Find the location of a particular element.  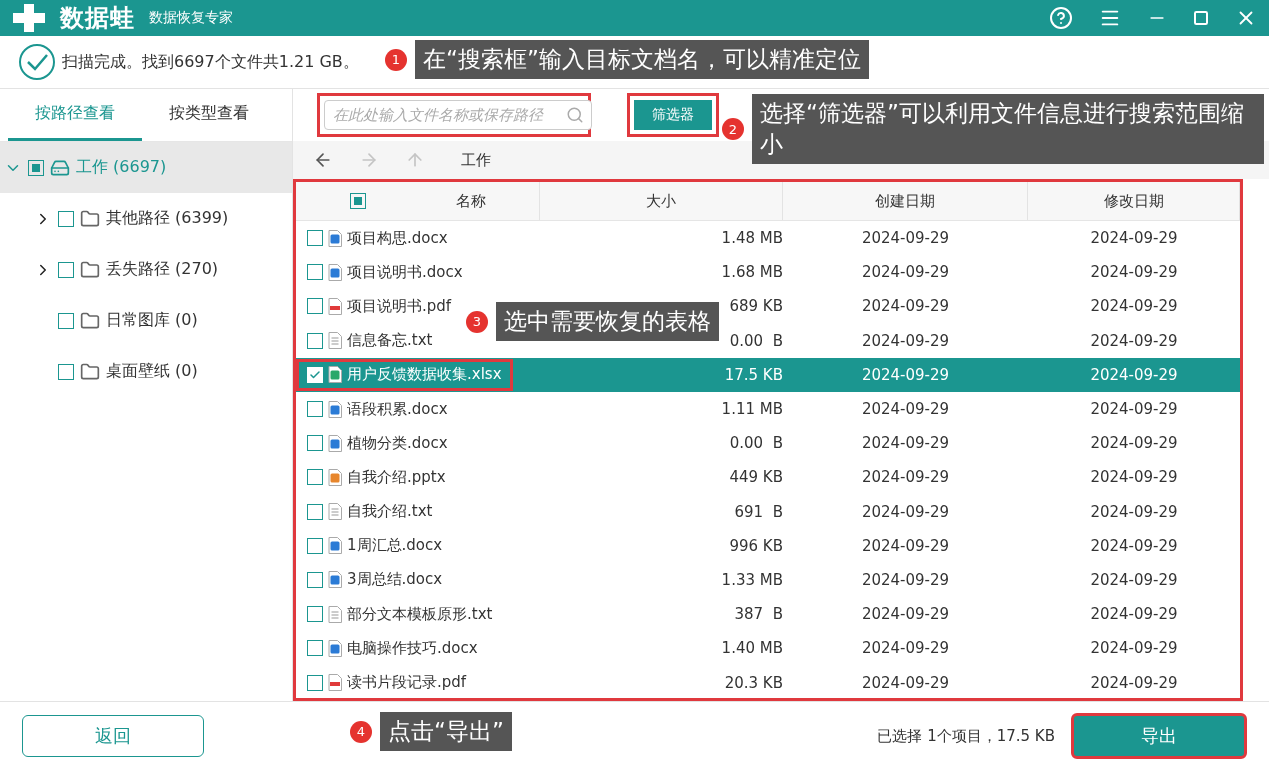

file-name: 读书片段记录.pdf is located at coordinates (407, 683).